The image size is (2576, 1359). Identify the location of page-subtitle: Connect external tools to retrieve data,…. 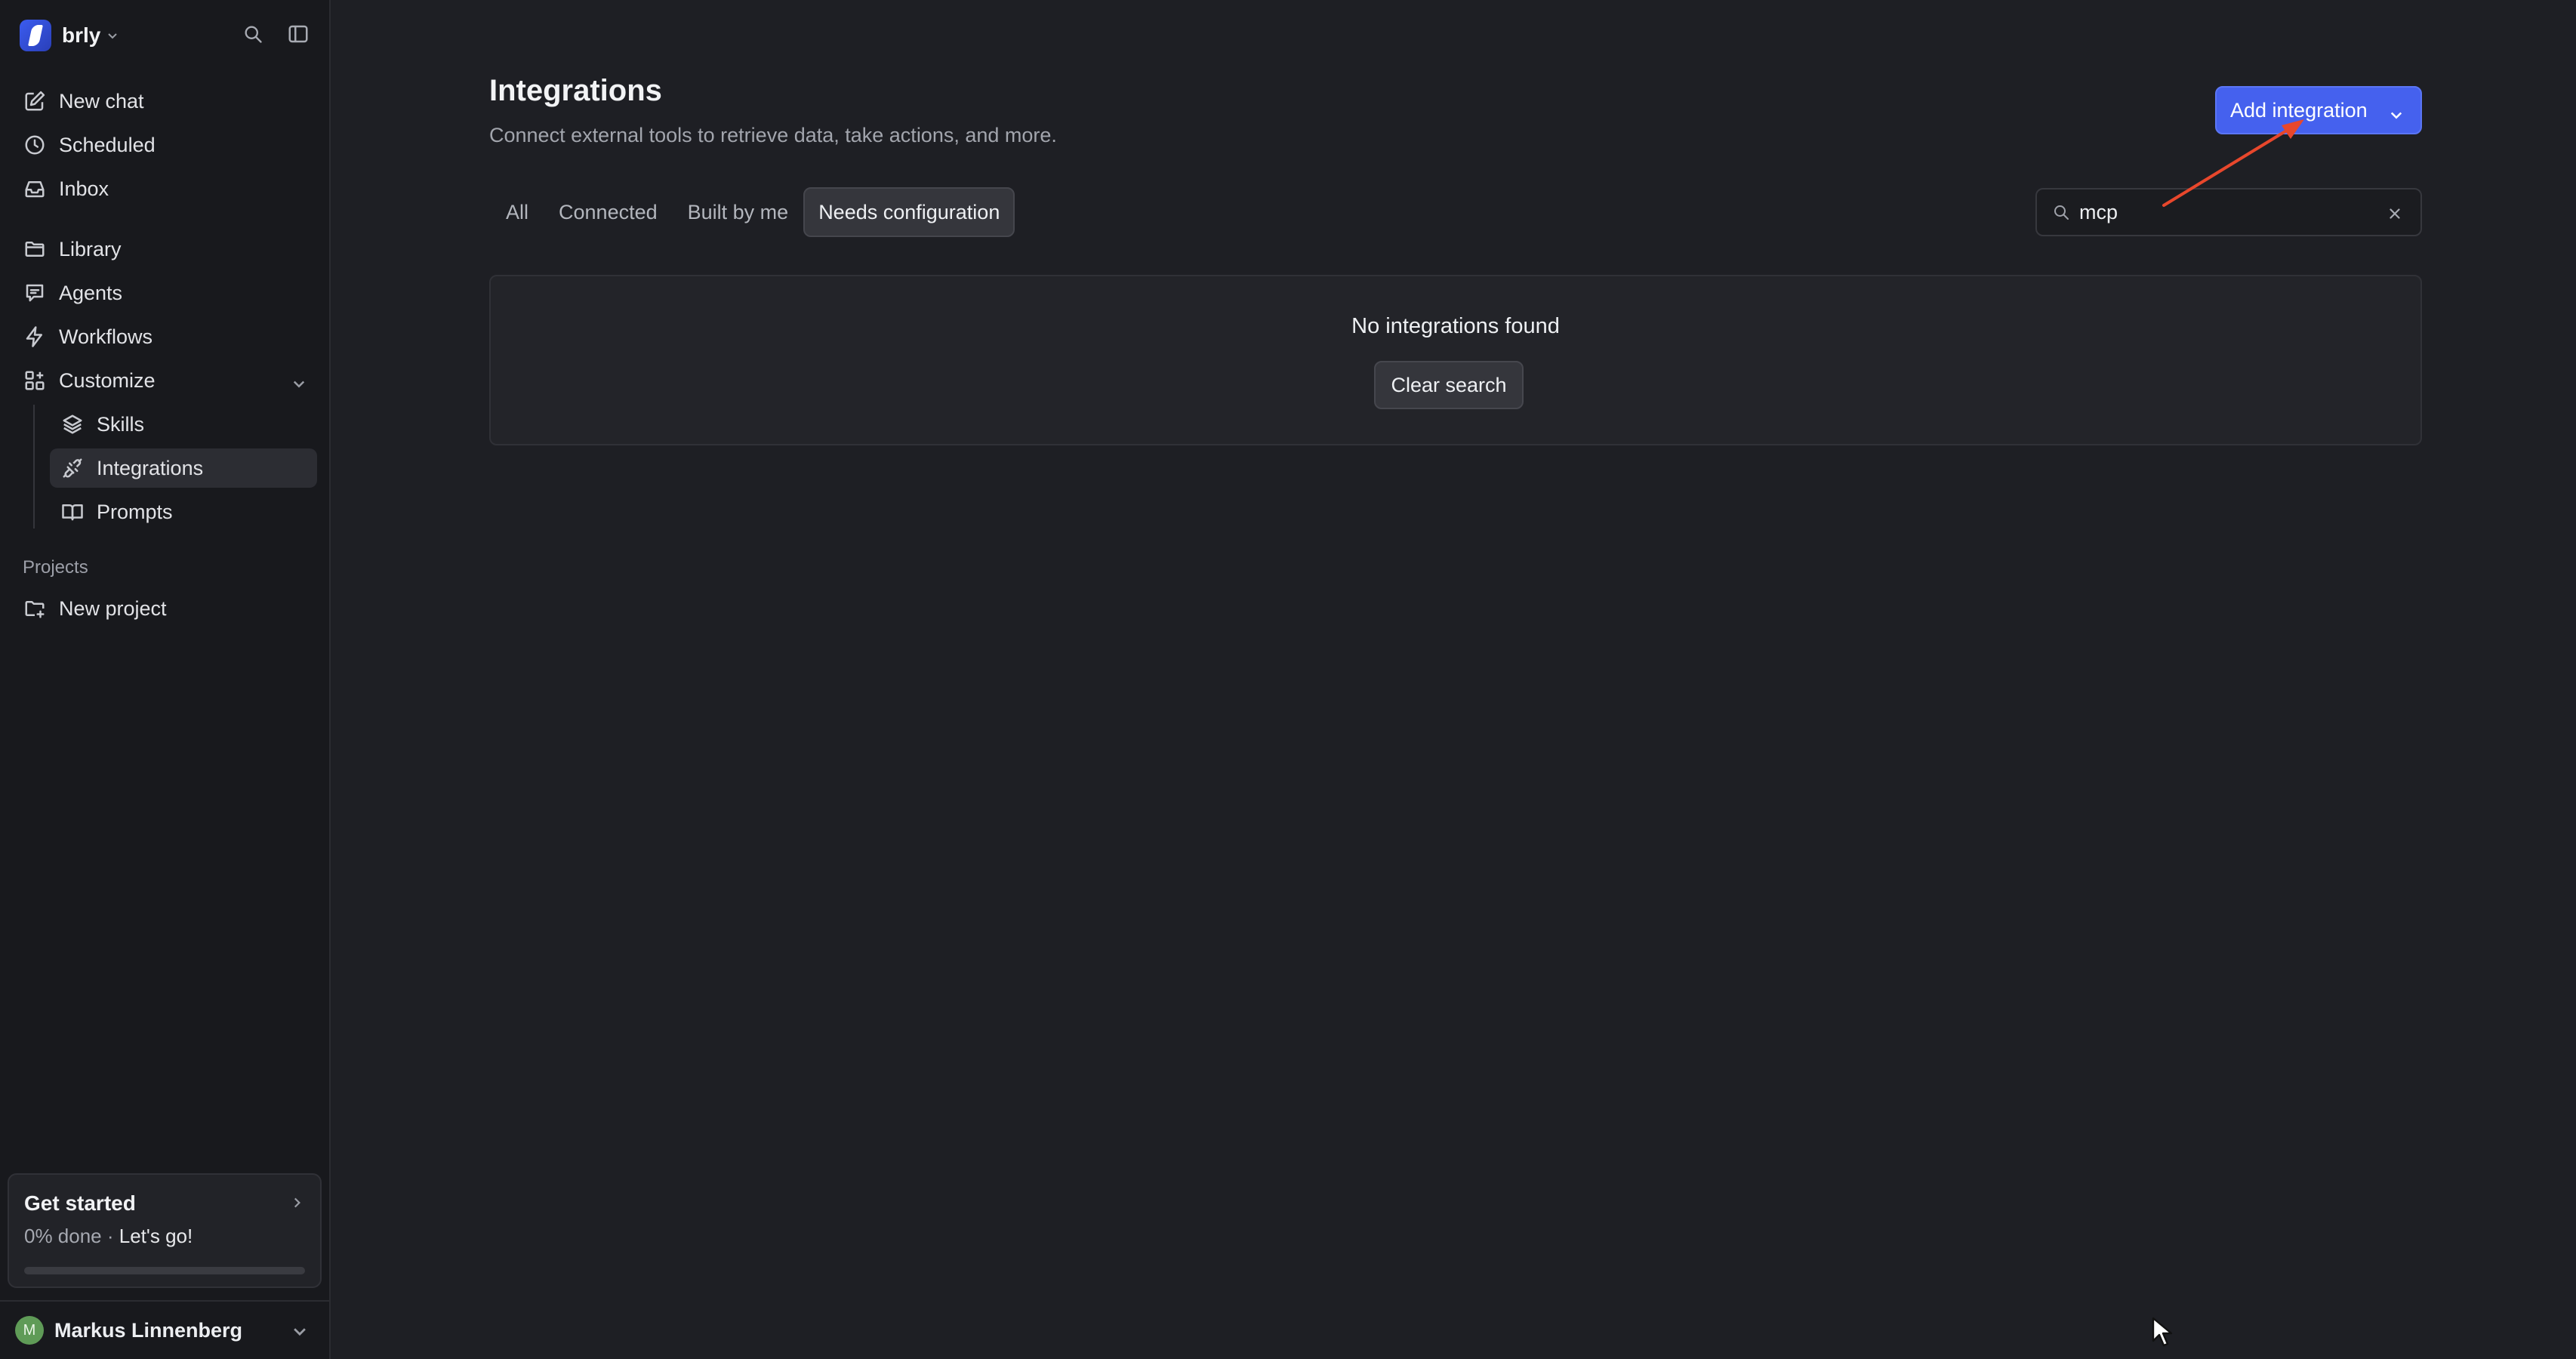
(773, 135).